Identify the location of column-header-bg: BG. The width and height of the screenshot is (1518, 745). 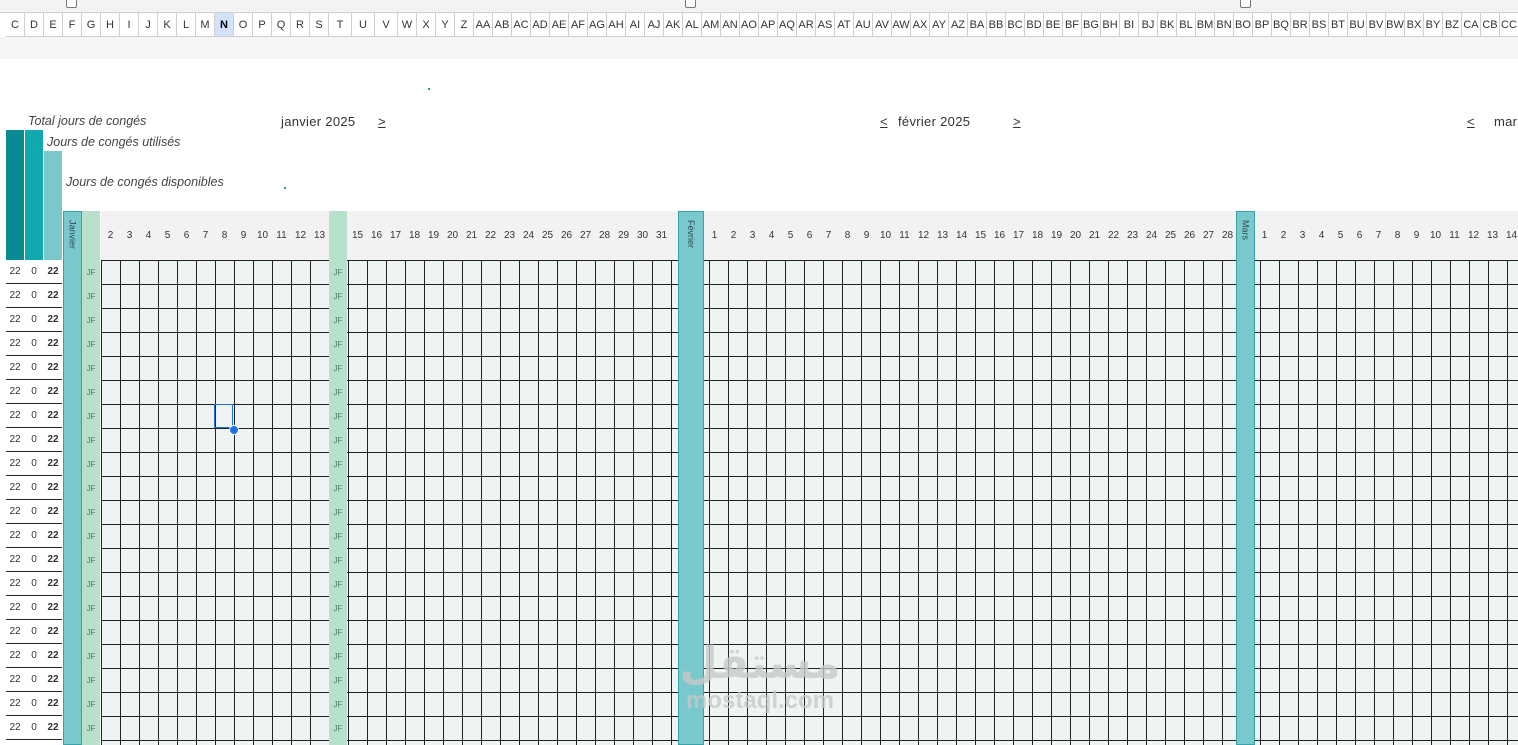
(1091, 25).